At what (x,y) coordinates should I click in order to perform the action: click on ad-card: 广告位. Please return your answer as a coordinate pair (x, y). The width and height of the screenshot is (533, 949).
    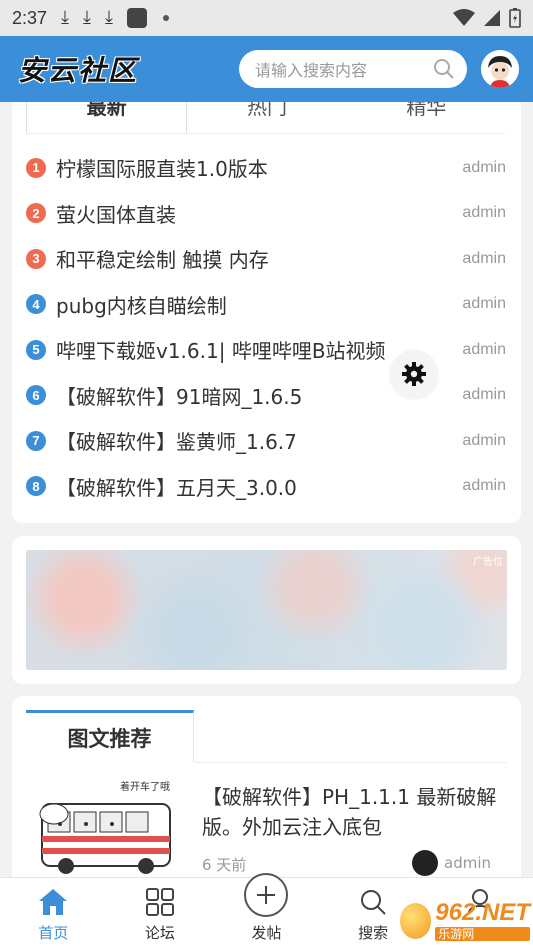
    Looking at the image, I should click on (266, 610).